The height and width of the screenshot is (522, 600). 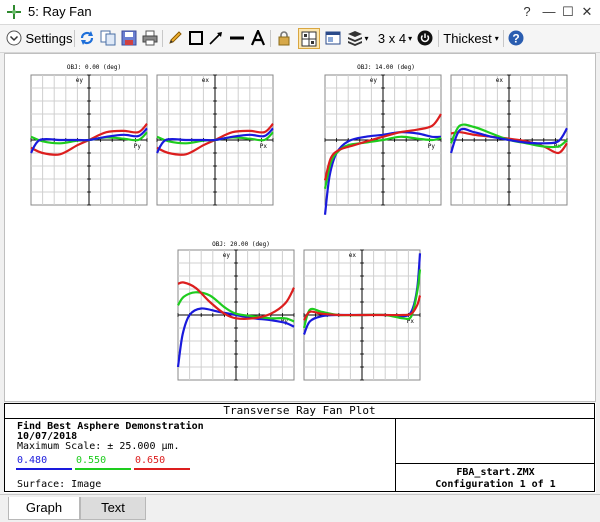 I want to click on copy-button, so click(x=108, y=38).